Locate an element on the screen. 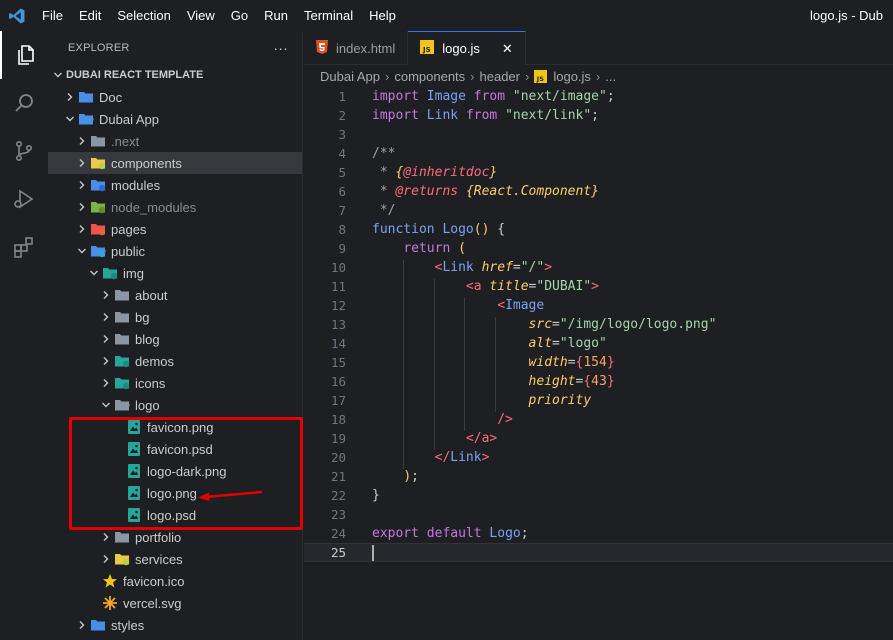 Image resolution: width=893 pixels, height=640 pixels. breadcrumb-item: logo.js is located at coordinates (572, 76).